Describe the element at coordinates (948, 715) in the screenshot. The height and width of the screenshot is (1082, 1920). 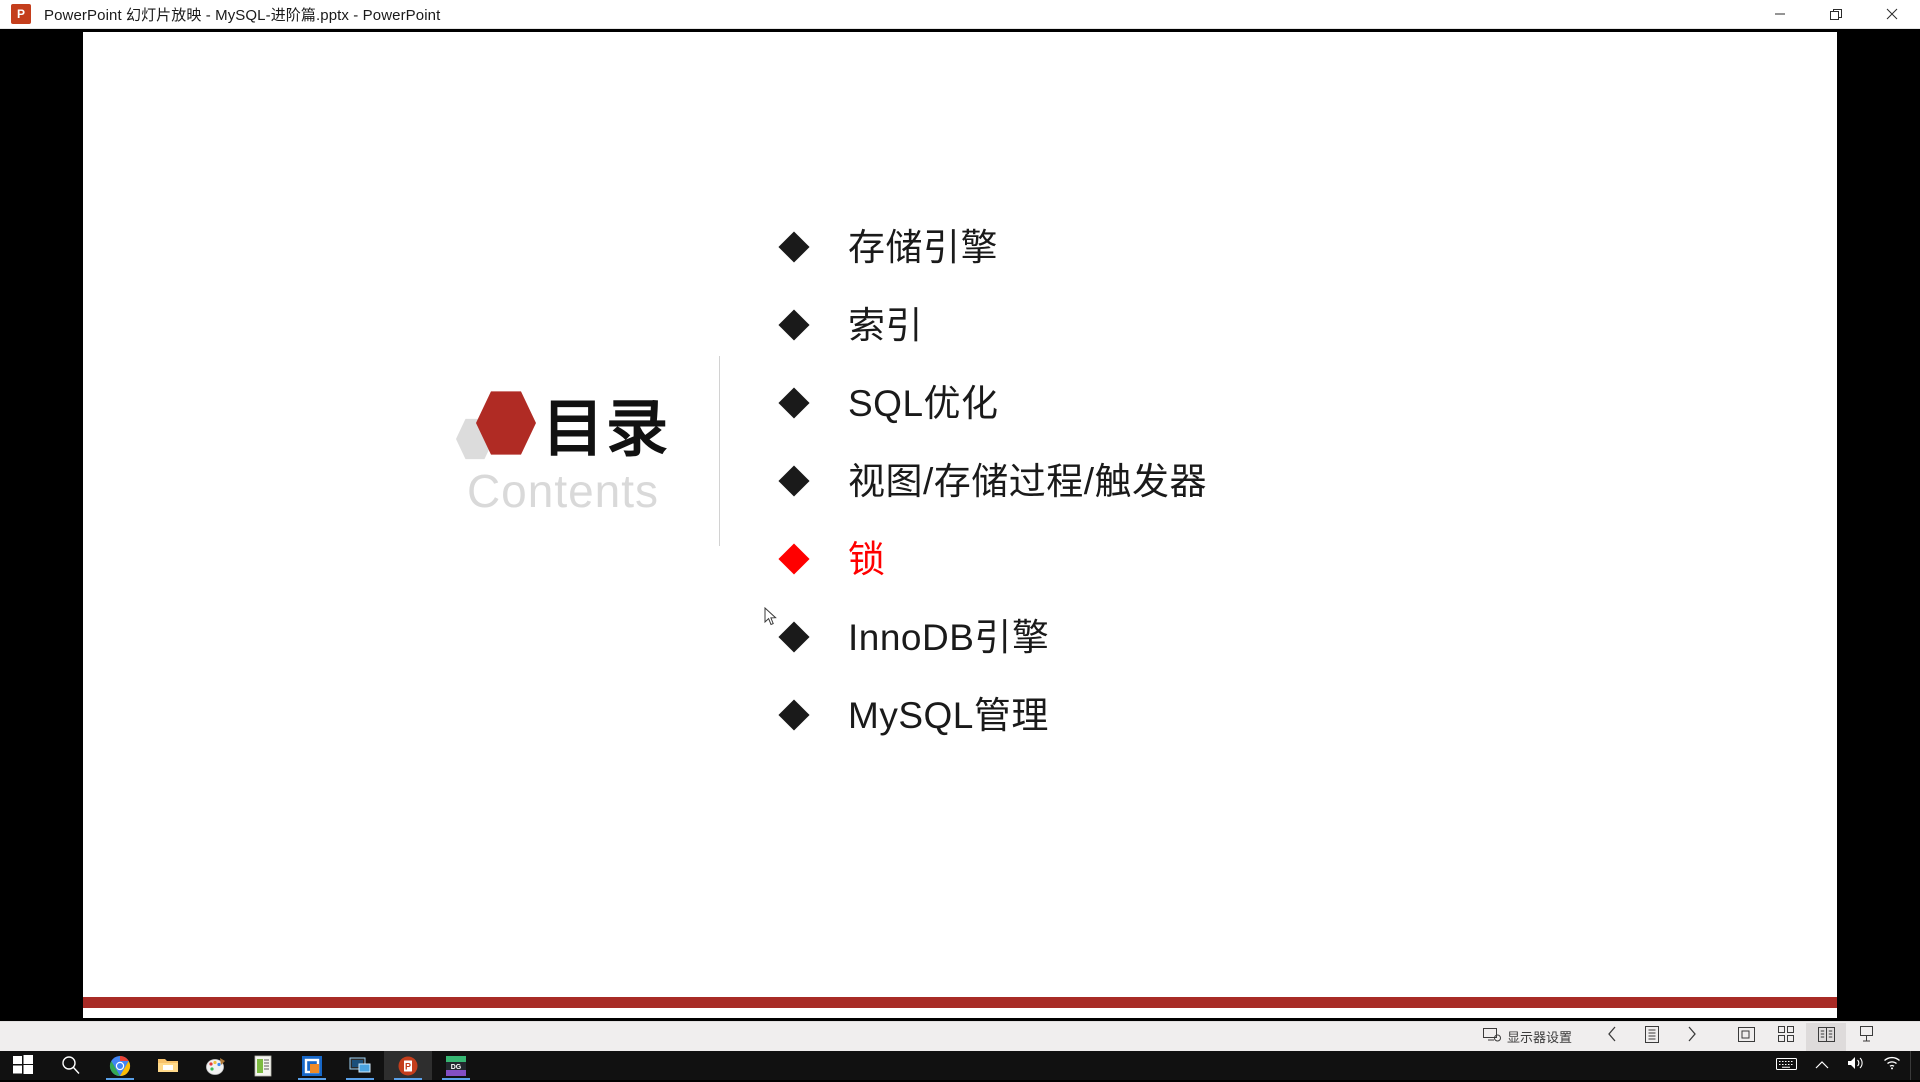
I see `agenda-item-label: MySQL管理` at that location.